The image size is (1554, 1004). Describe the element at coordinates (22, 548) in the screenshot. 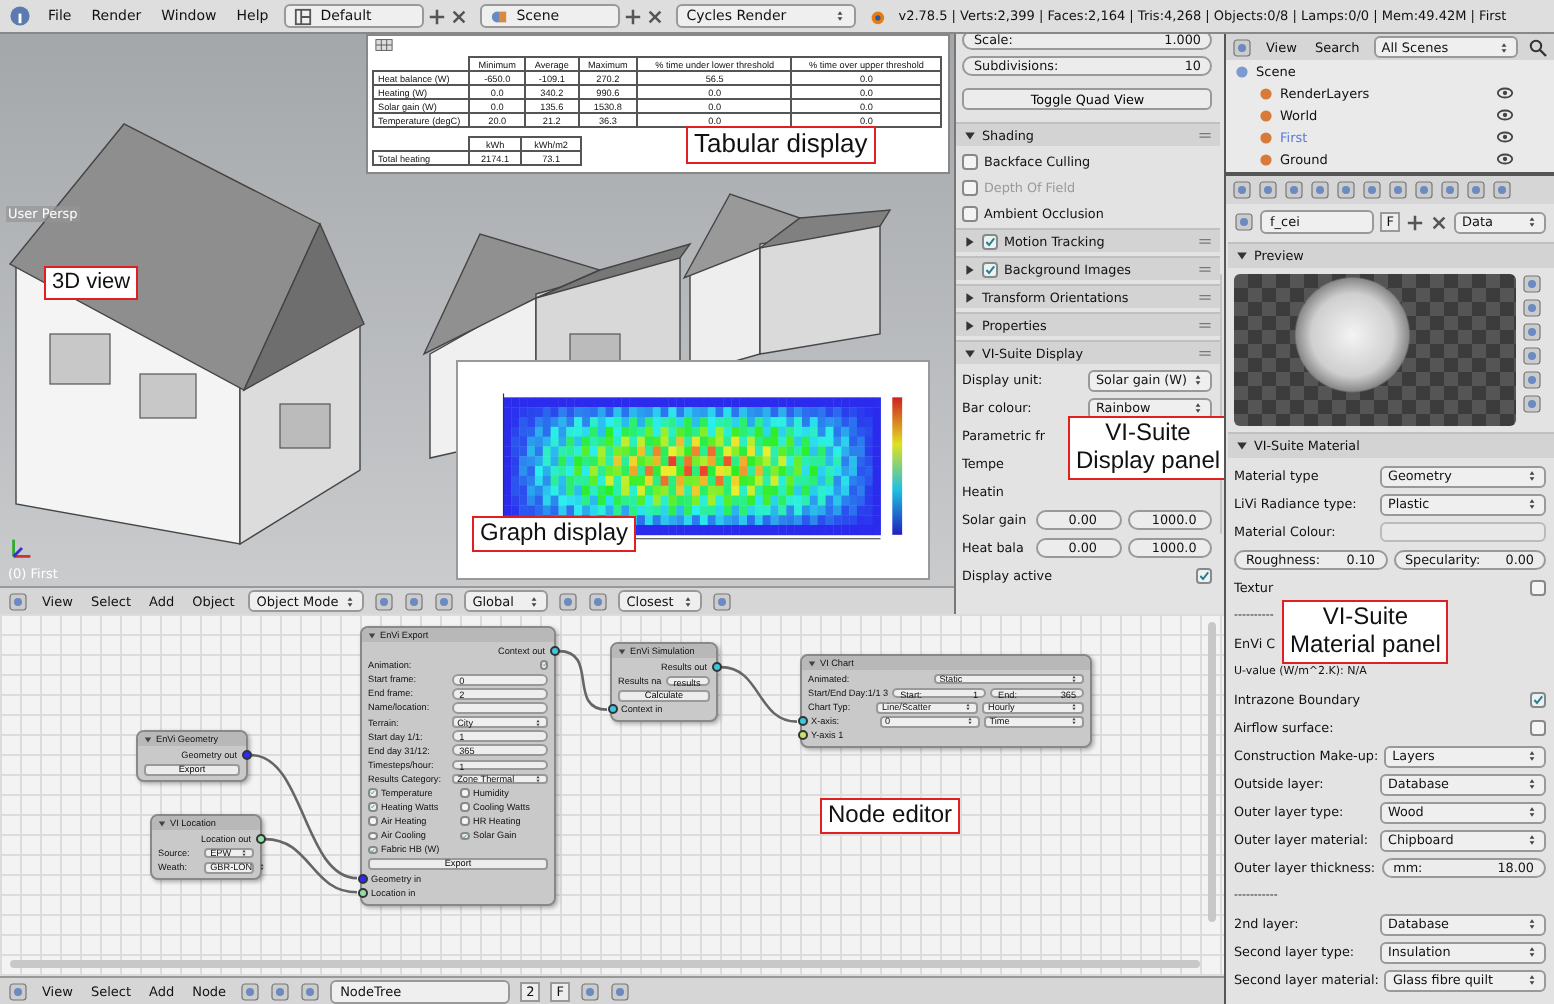

I see `axis-gizmo-icon` at that location.